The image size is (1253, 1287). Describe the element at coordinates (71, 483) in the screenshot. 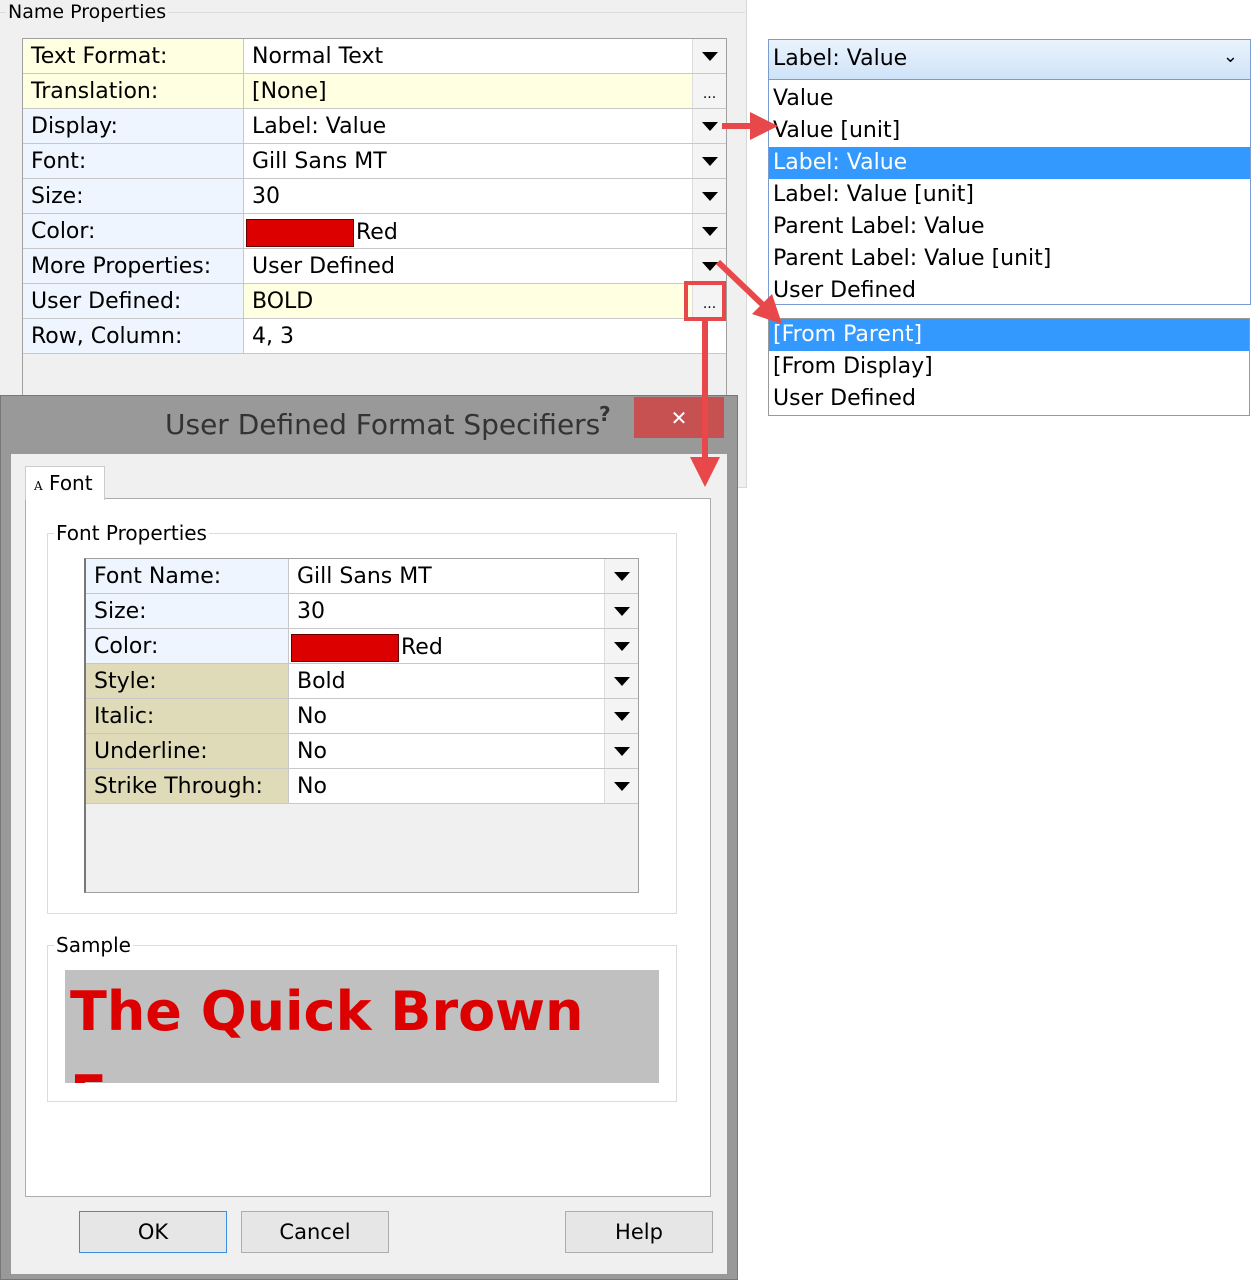

I see `tab-label: Font` at that location.